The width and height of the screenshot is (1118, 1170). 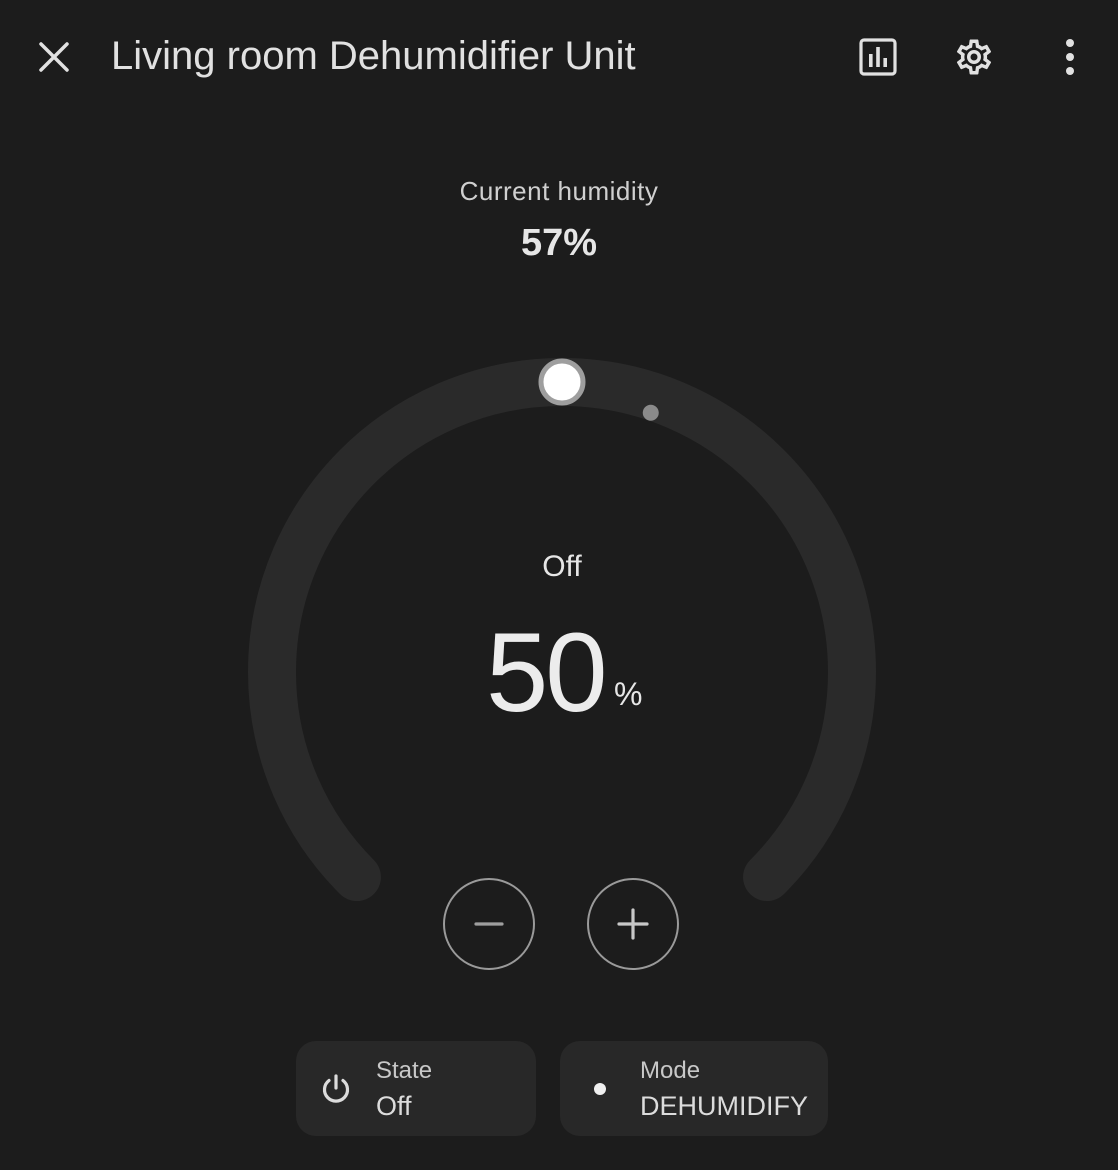 What do you see at coordinates (628, 694) in the screenshot?
I see `target-humidity-unit: %` at bounding box center [628, 694].